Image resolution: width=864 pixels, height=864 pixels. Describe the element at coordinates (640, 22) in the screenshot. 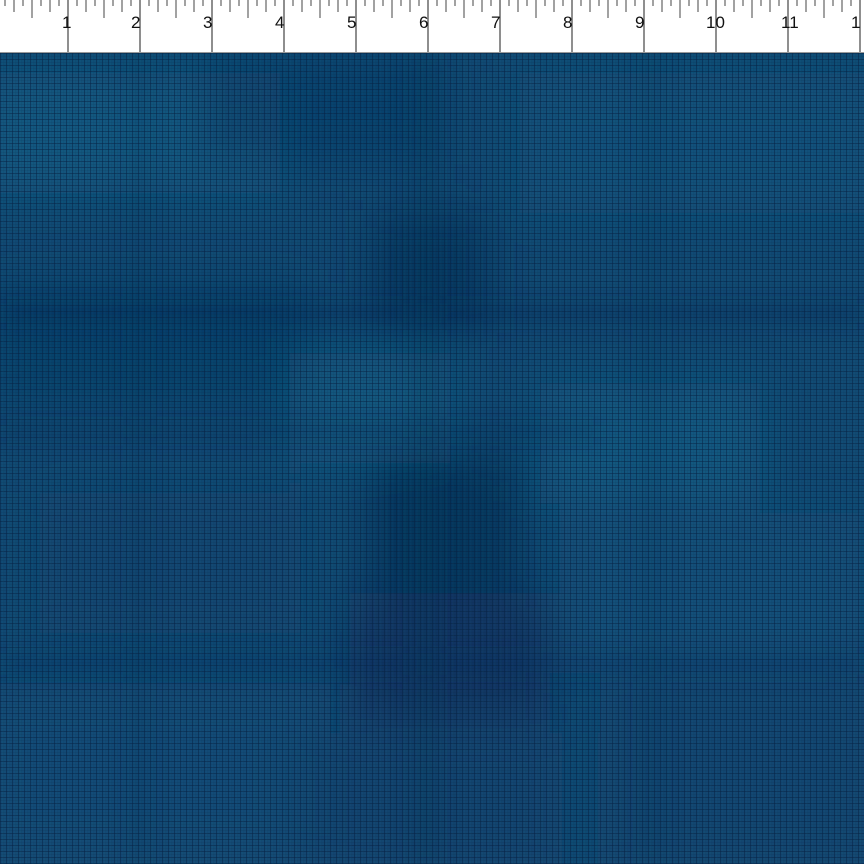

I see `ruler-label-9: 9` at that location.